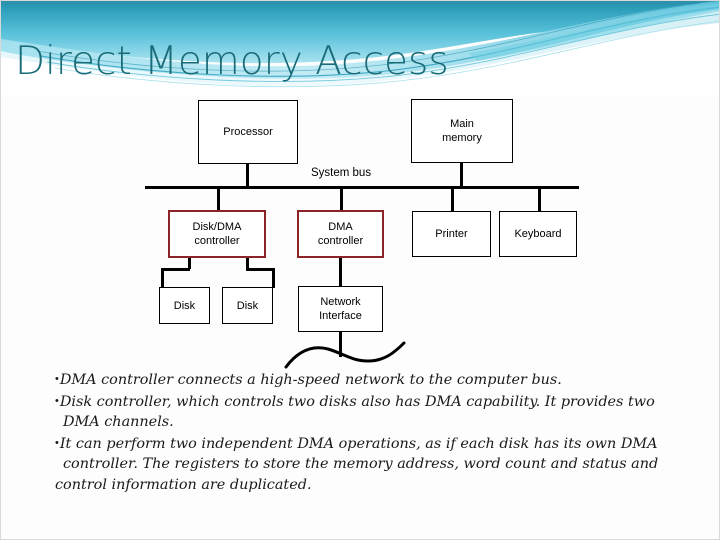 This screenshot has height=540, width=720. I want to click on box-label-network-interface: Network Interface, so click(340, 309).